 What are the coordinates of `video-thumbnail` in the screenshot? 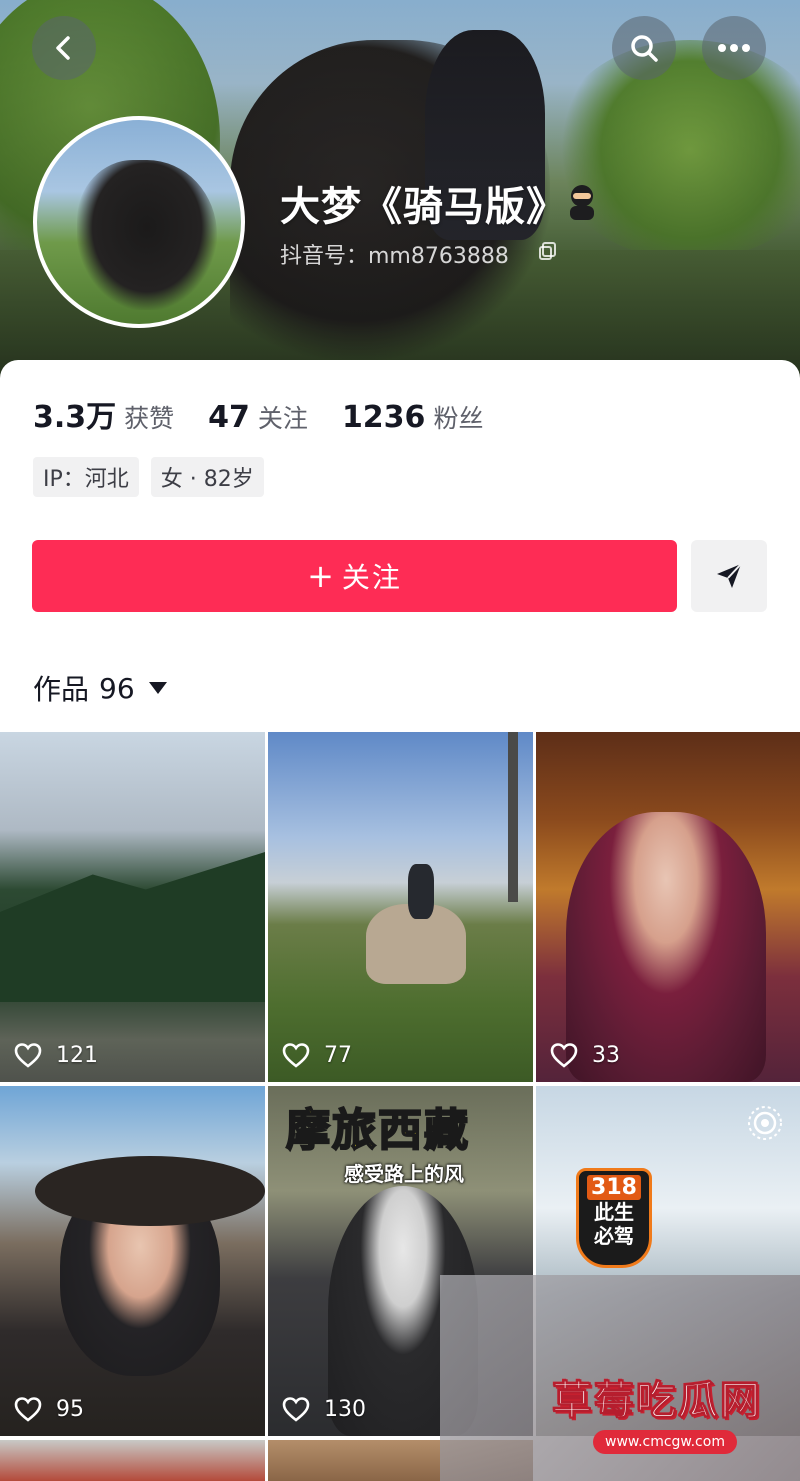 It's located at (132, 1460).